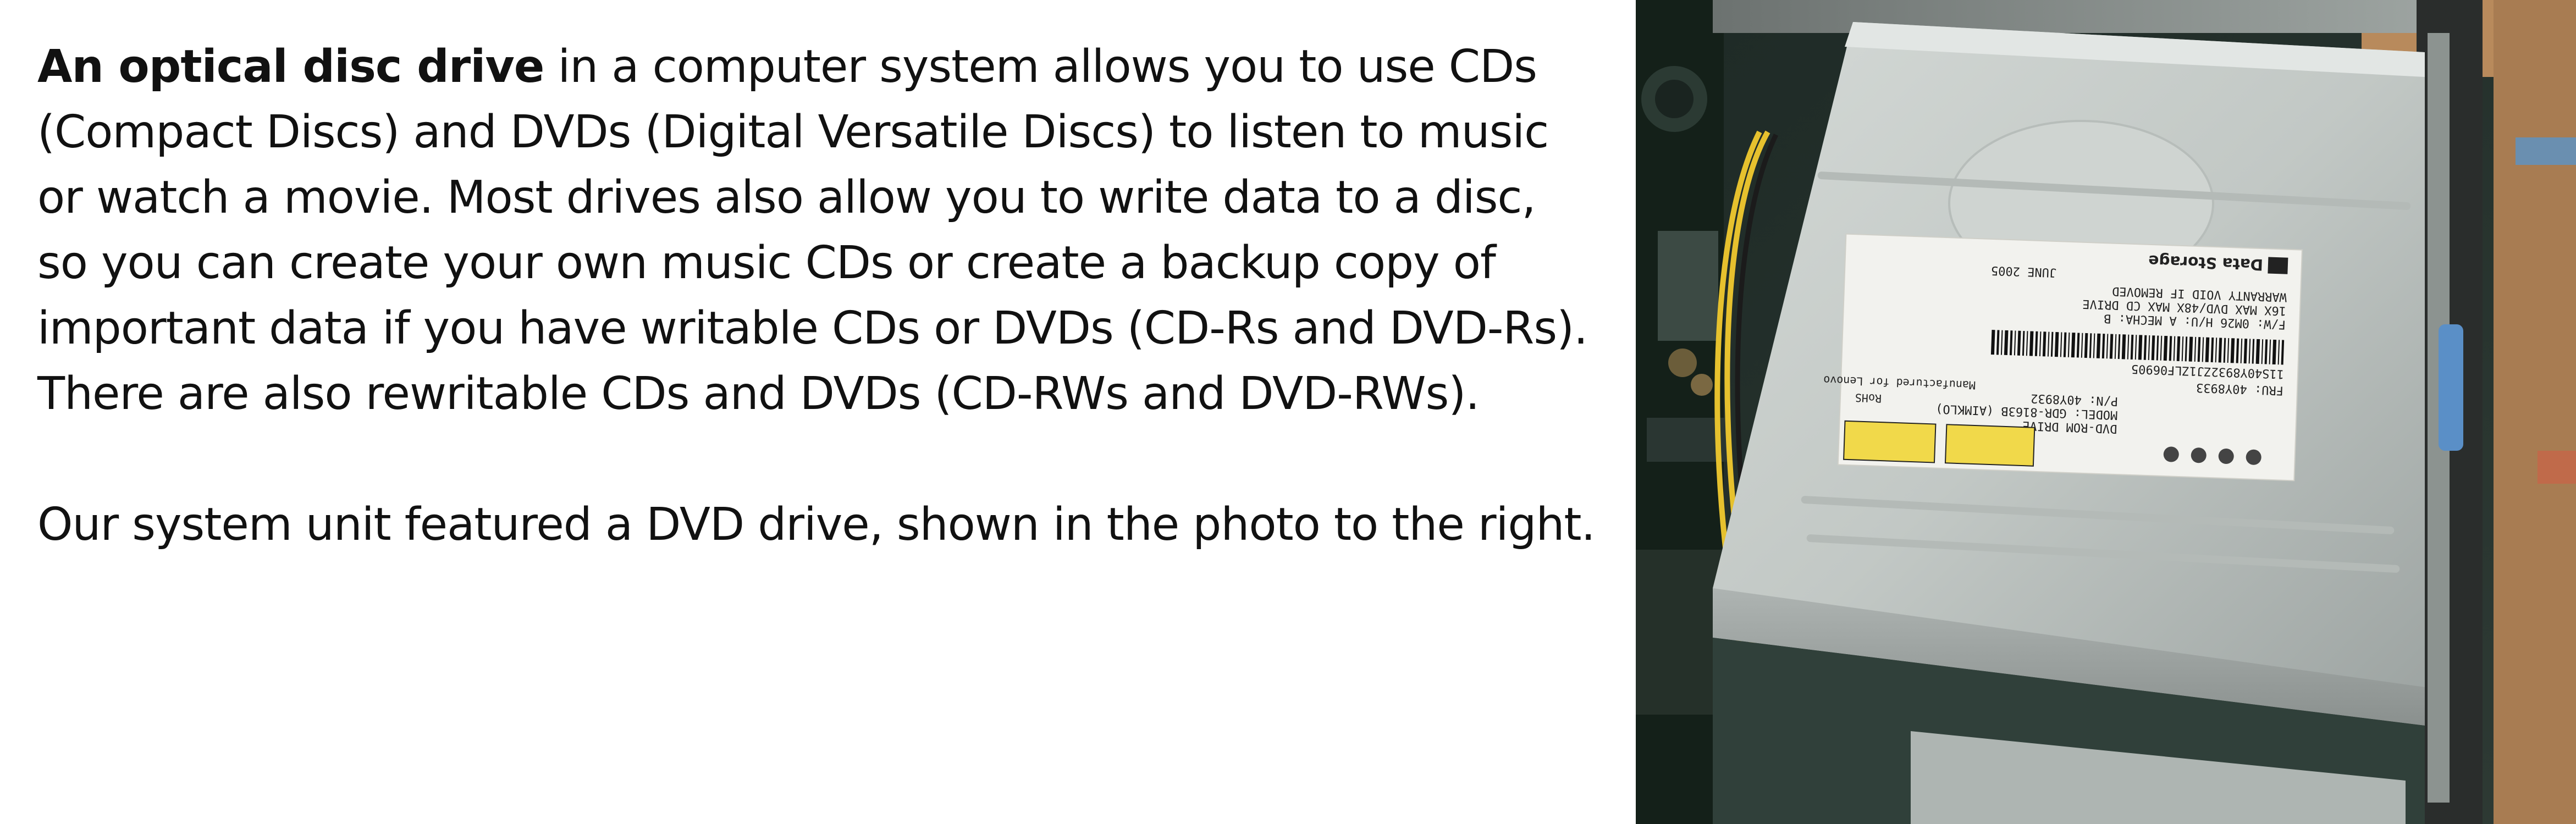 The height and width of the screenshot is (824, 2576). I want to click on bold-lead: An optical disc drive, so click(290, 67).